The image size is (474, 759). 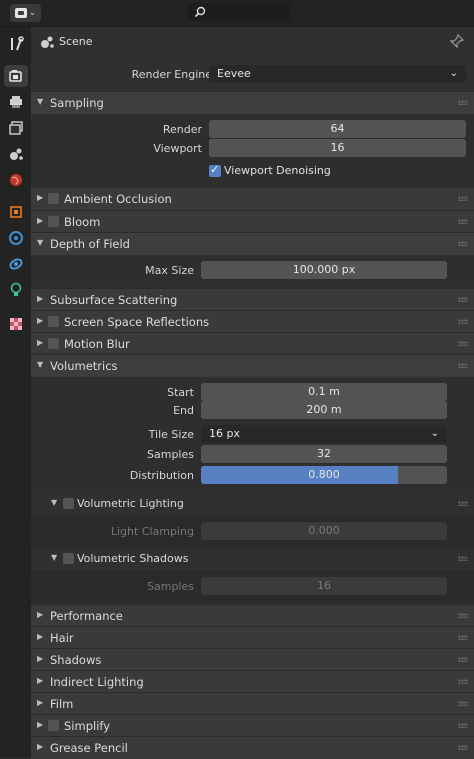 What do you see at coordinates (215, 170) in the screenshot?
I see `viewport-denoising-checkbox` at bounding box center [215, 170].